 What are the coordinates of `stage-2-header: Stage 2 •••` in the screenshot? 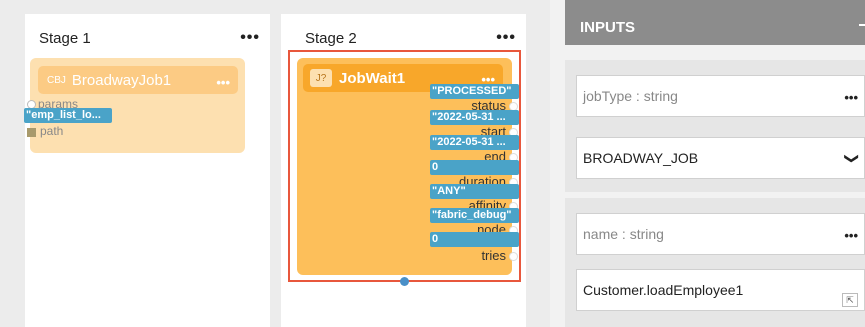 It's located at (410, 38).